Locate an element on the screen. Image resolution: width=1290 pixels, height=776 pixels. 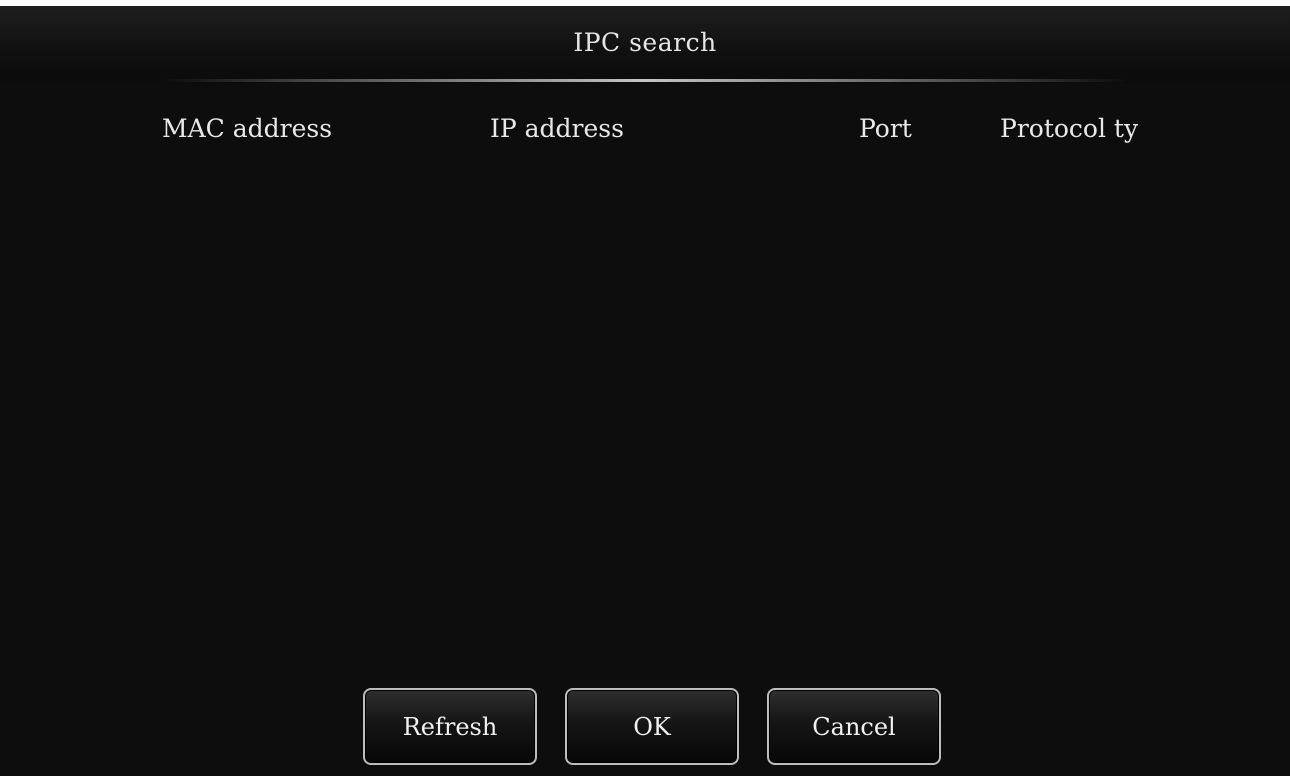
refresh-button: Refresh is located at coordinates (450, 726).